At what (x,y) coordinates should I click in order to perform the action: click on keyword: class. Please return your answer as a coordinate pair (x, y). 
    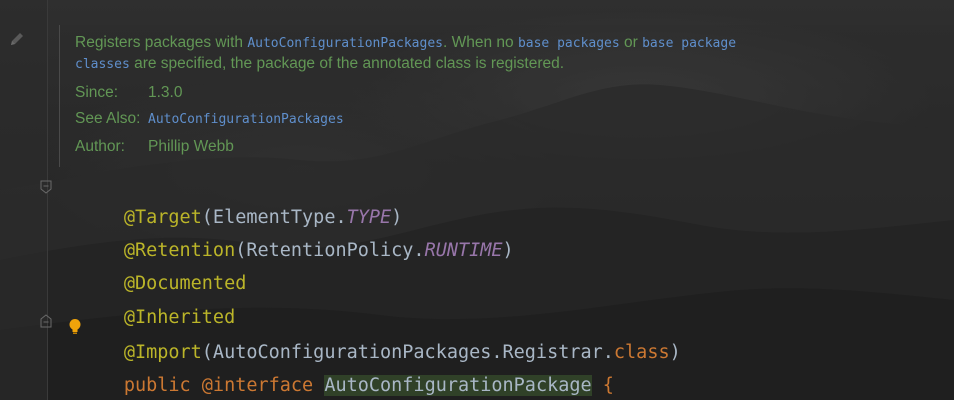
    Looking at the image, I should click on (642, 352).